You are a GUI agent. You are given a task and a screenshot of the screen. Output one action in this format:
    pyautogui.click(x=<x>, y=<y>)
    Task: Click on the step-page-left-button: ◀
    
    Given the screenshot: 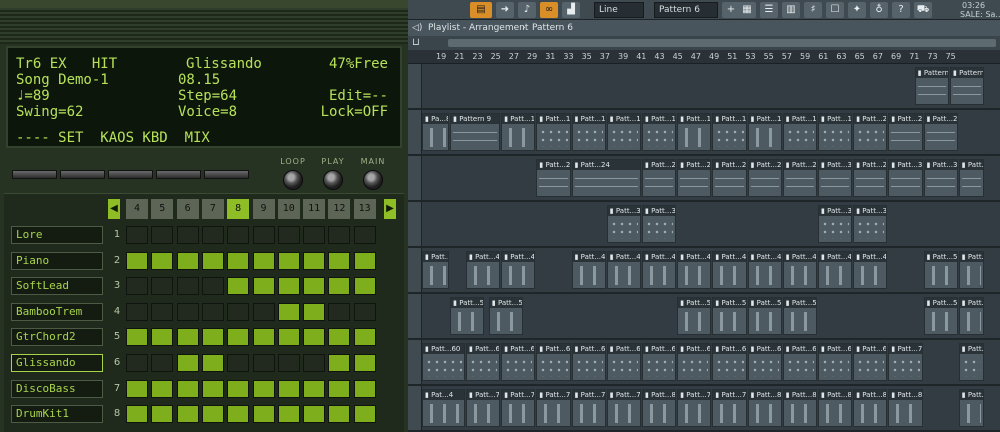 What is the action you would take?
    pyautogui.click(x=114, y=209)
    